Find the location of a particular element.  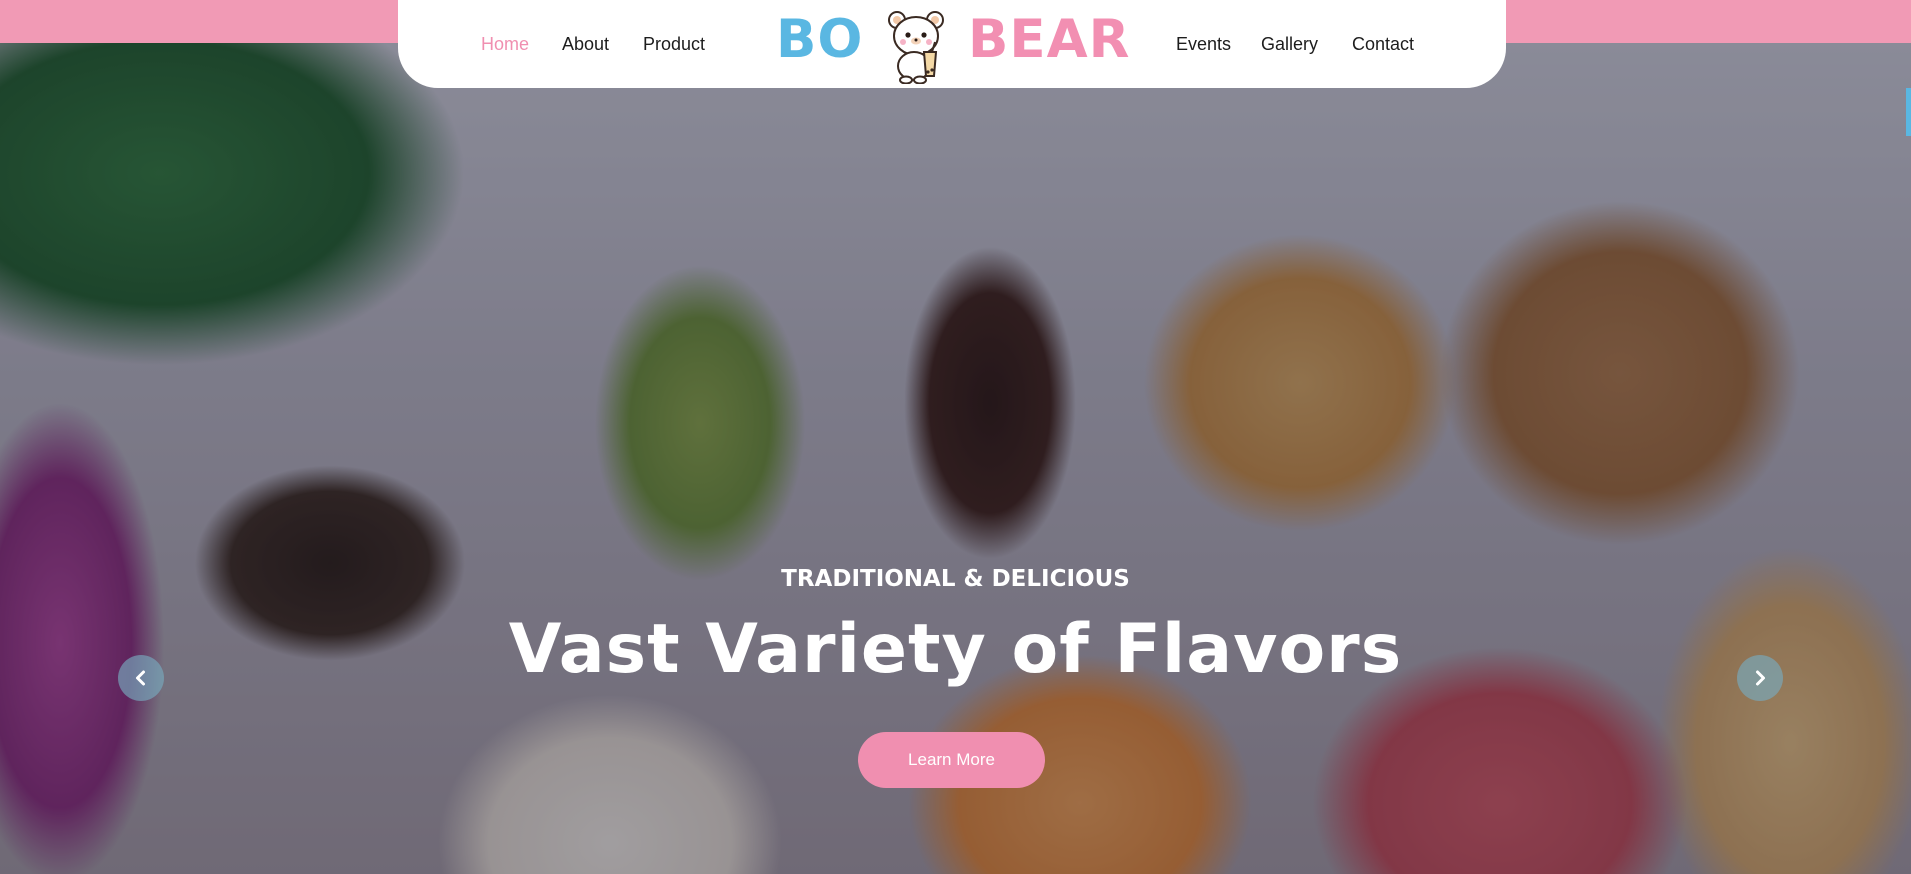

scroll-indicator is located at coordinates (1908, 112).